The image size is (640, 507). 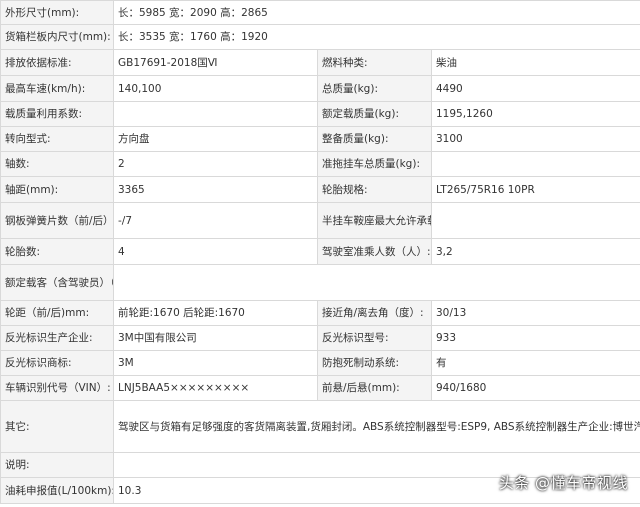 What do you see at coordinates (57, 490) in the screenshot?
I see `spec-label: 油耗申报值(L/100km):` at bounding box center [57, 490].